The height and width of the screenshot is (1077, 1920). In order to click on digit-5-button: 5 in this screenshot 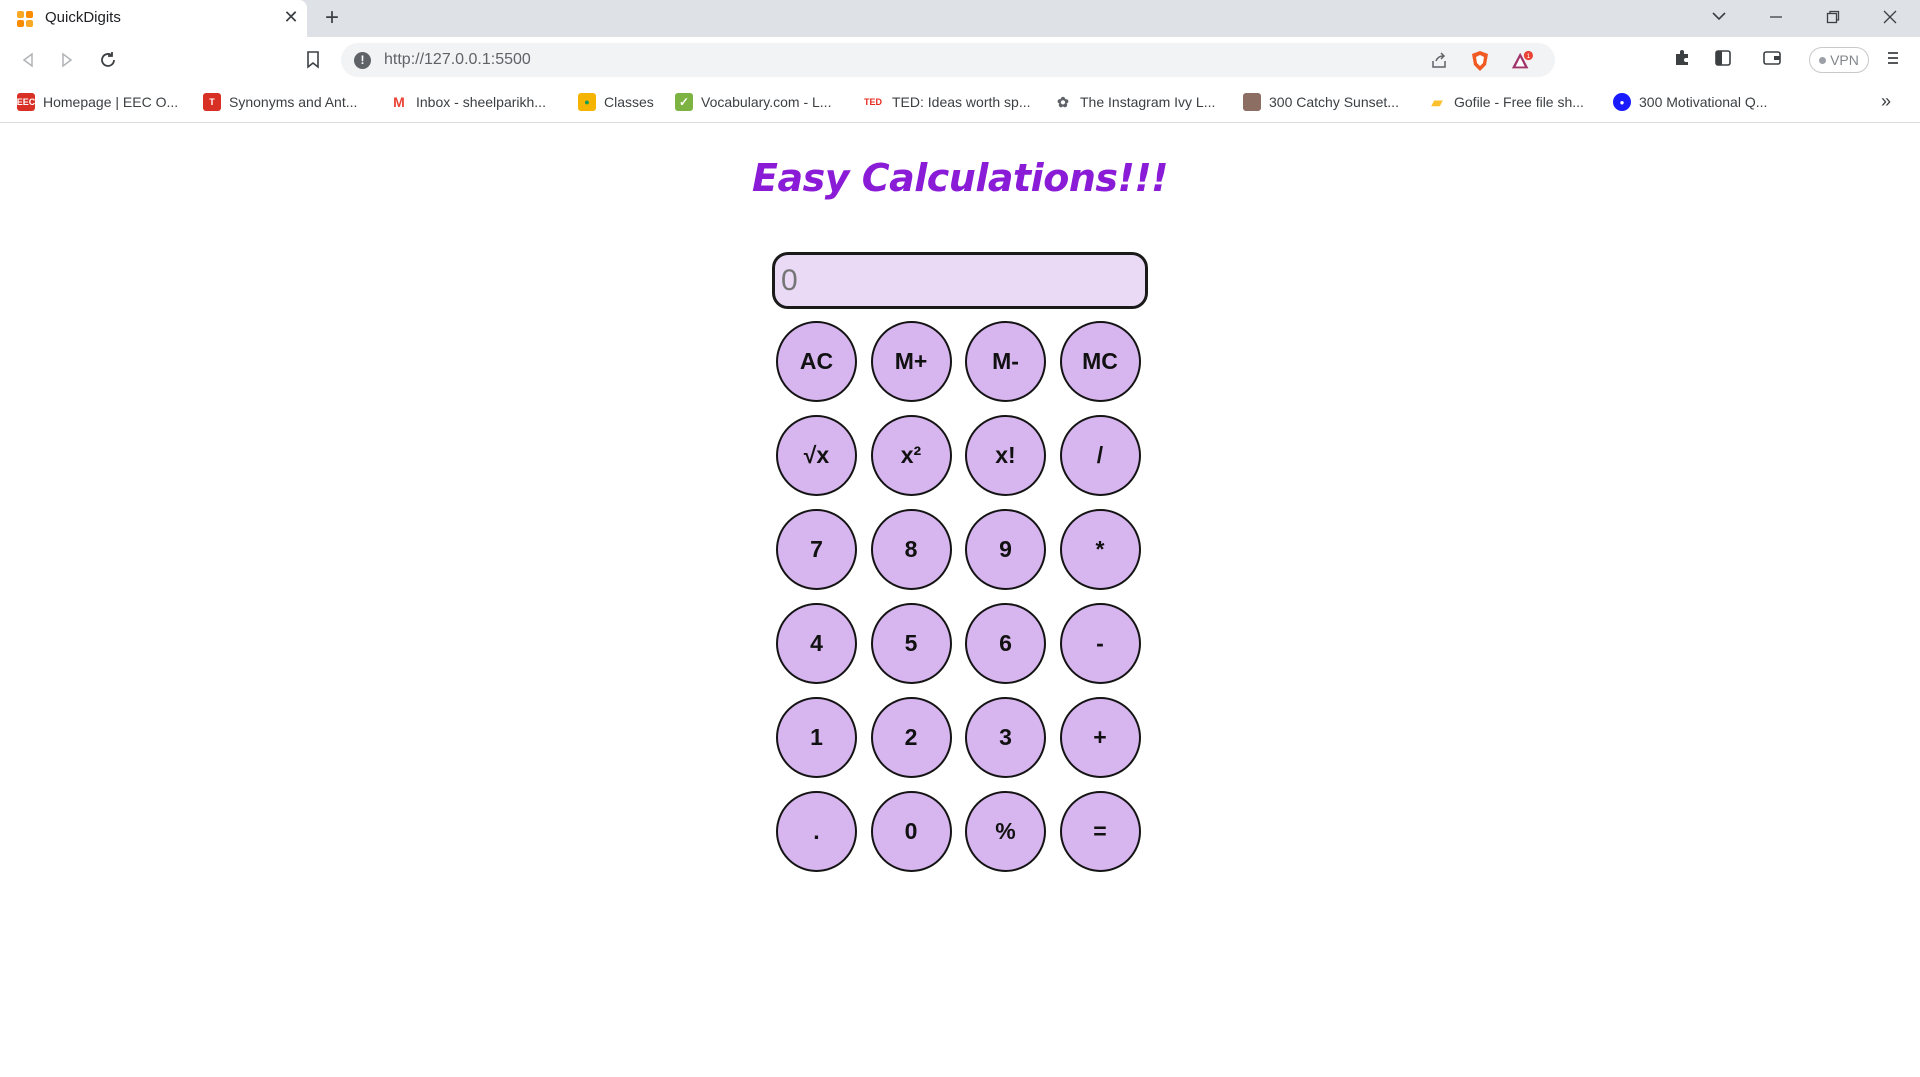, I will do `click(911, 643)`.